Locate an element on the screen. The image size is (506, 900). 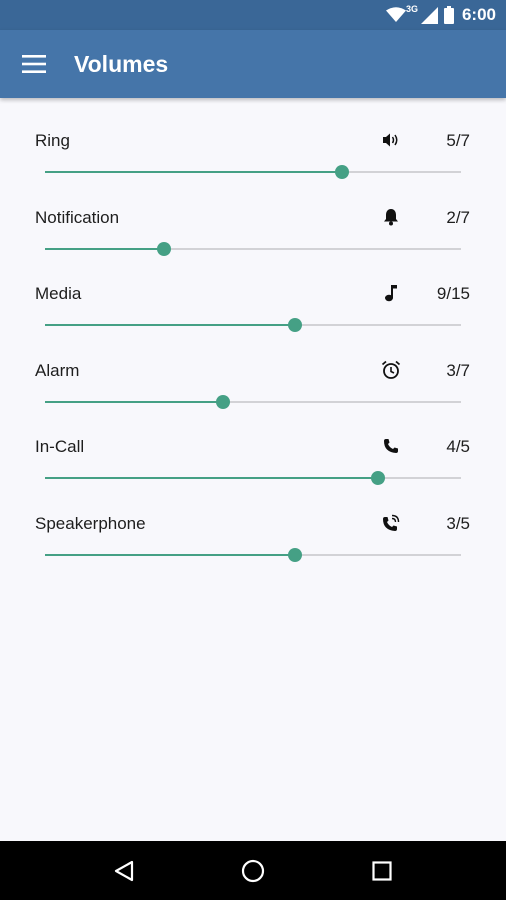
phone-in-talk-icon is located at coordinates (391, 523).